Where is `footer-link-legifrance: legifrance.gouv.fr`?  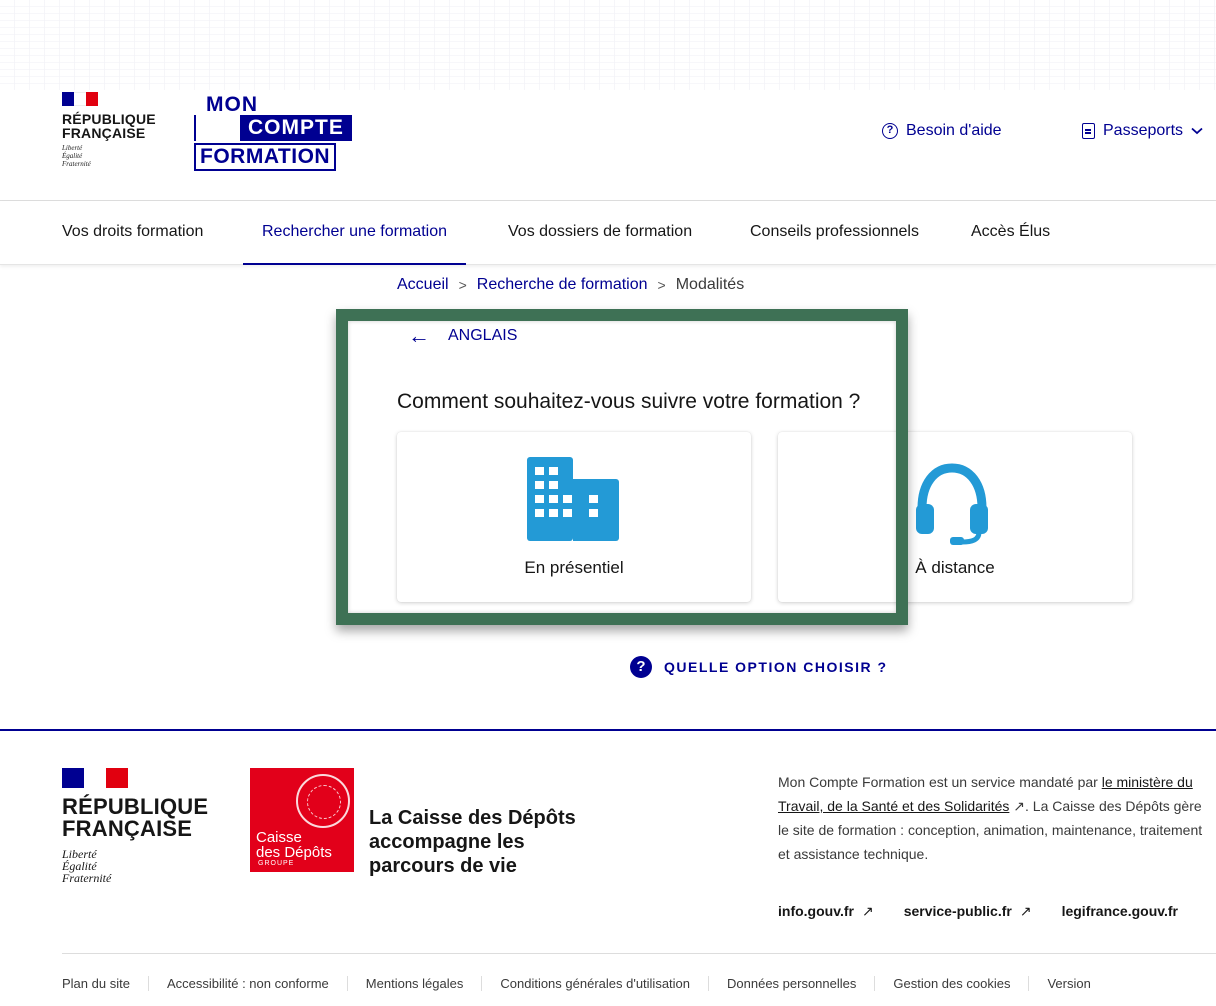
footer-link-legifrance: legifrance.gouv.fr is located at coordinates (1120, 911).